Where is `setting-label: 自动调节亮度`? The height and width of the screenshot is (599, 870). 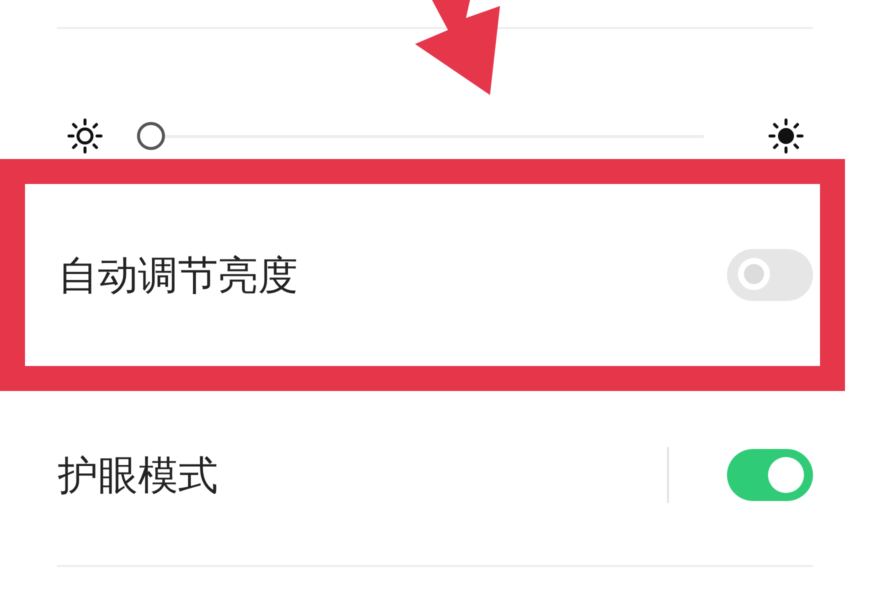 setting-label: 自动调节亮度 is located at coordinates (178, 276).